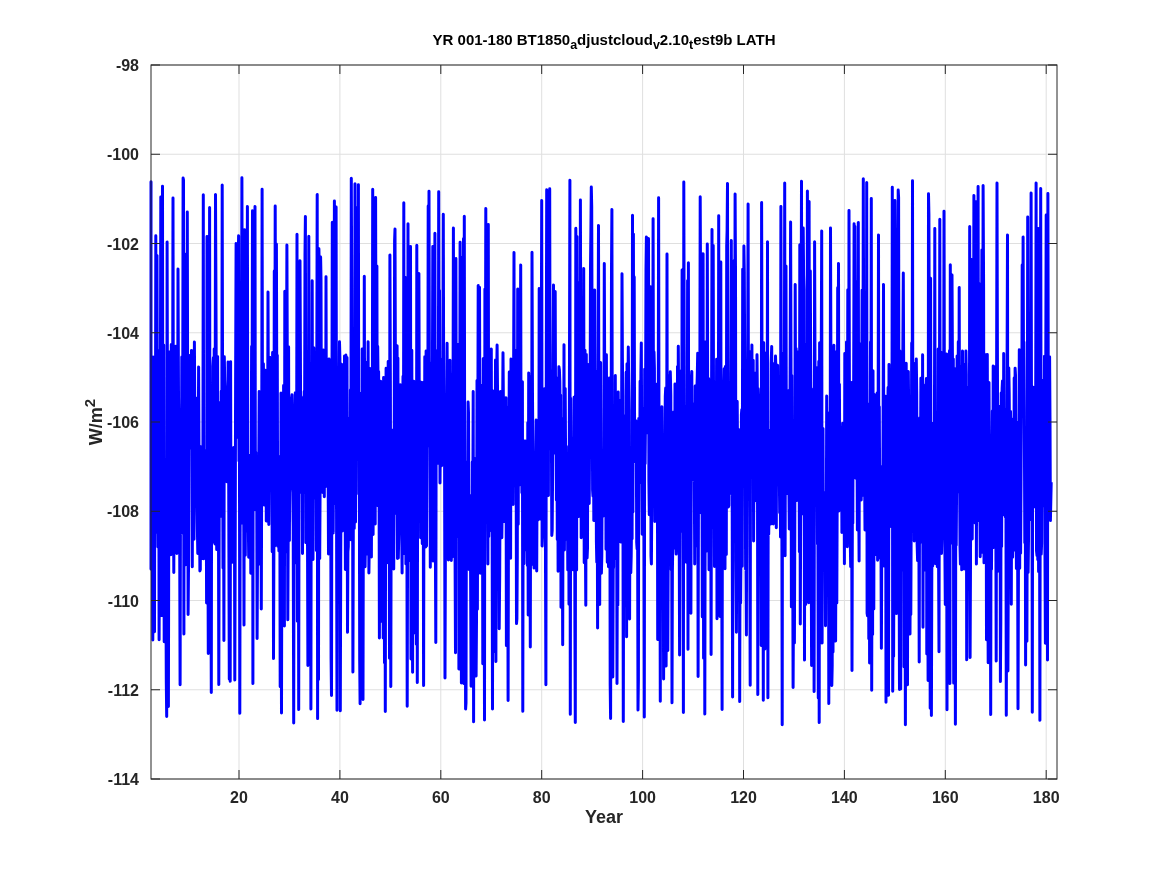  What do you see at coordinates (604, 42) in the screenshot?
I see `chart-title: YR 001-180 BT1850$_{a}$djustcloud$_{v}$2.10$_{t}$est9b LATH` at bounding box center [604, 42].